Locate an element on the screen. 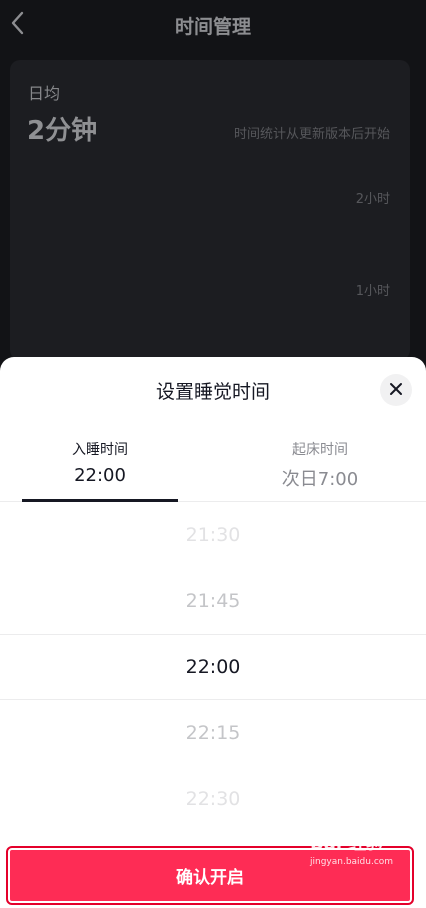 The image size is (426, 908). tab-sleep-time: 入睡时间 22:00 is located at coordinates (100, 461).